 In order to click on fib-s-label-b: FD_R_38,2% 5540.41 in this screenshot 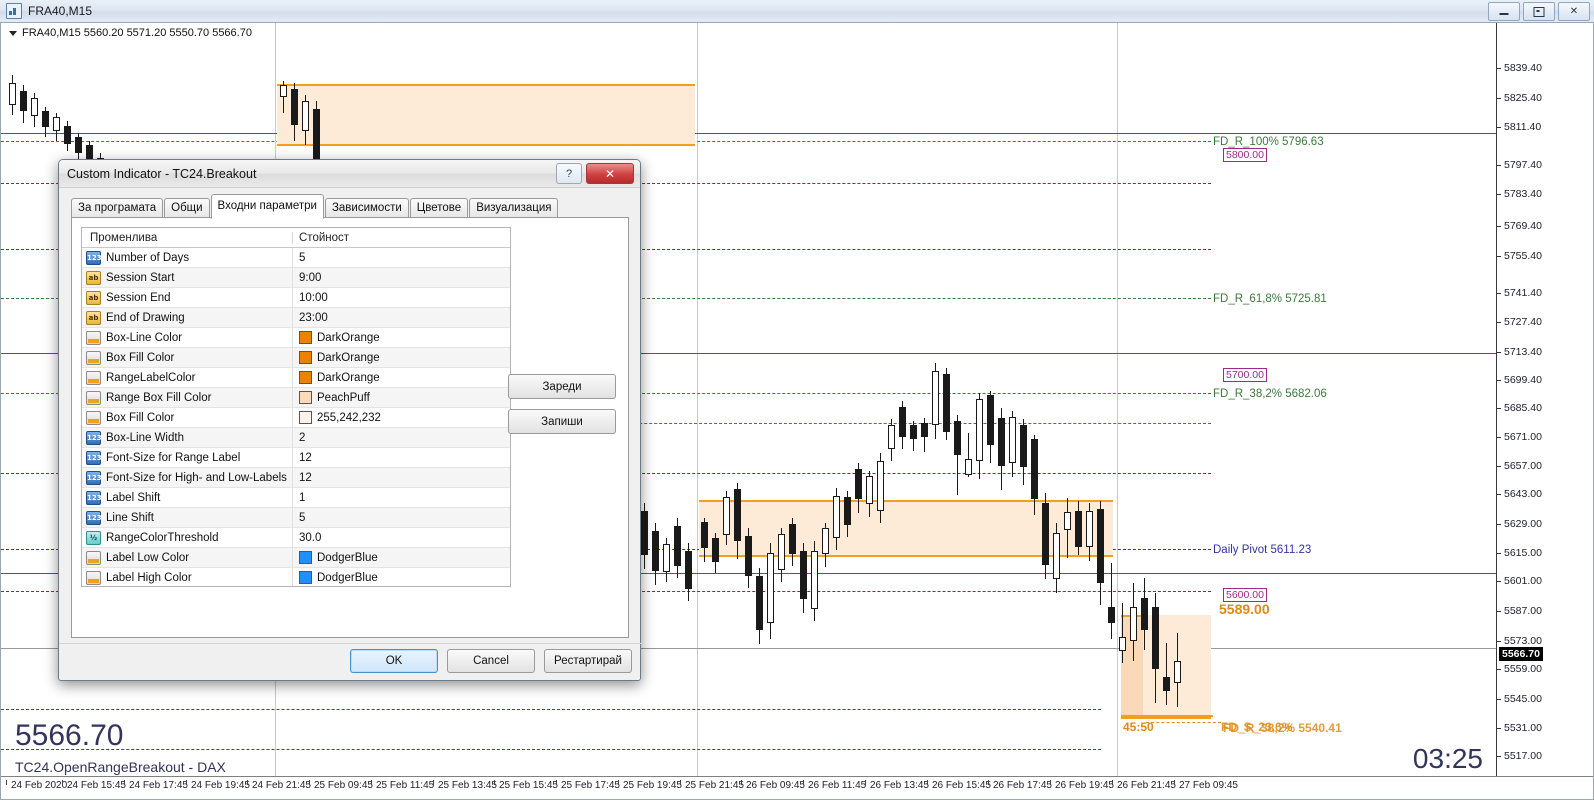, I will do `click(1282, 728)`.